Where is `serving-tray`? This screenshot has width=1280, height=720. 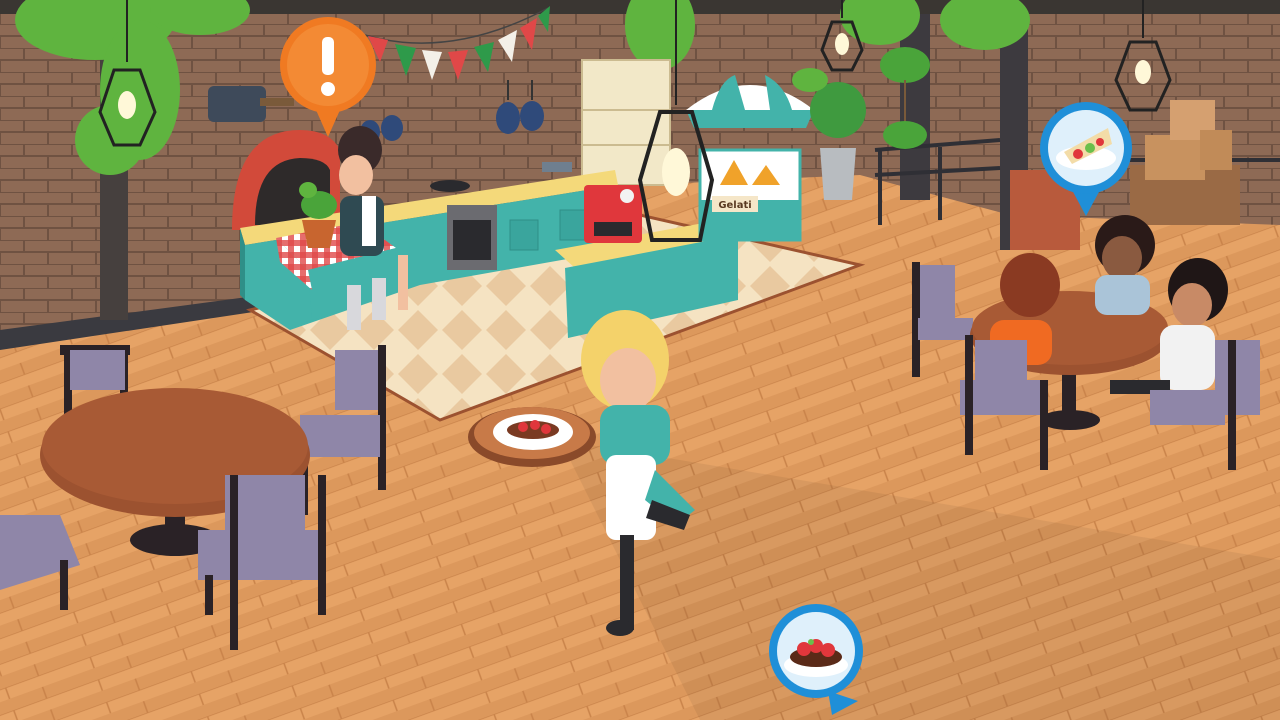 serving-tray is located at coordinates (532, 437).